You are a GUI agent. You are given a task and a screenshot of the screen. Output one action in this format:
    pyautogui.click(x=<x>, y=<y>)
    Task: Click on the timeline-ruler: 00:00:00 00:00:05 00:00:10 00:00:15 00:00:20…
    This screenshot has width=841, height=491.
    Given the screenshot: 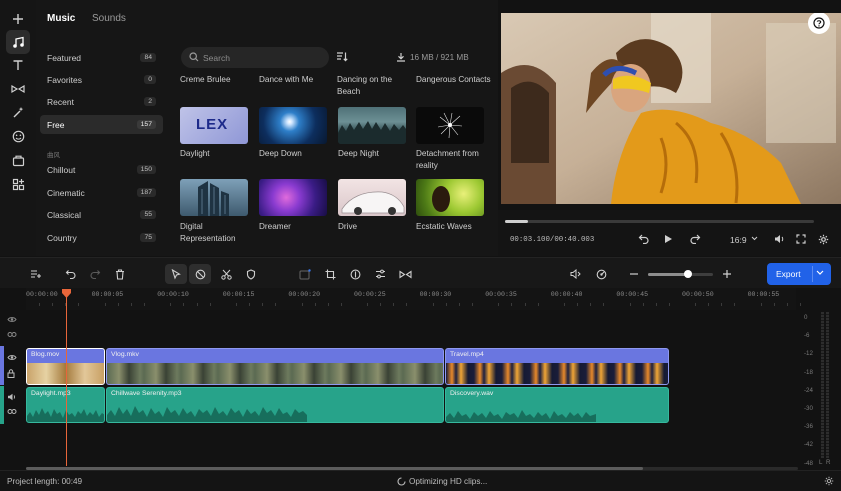 What is the action you would take?
    pyautogui.click(x=414, y=299)
    